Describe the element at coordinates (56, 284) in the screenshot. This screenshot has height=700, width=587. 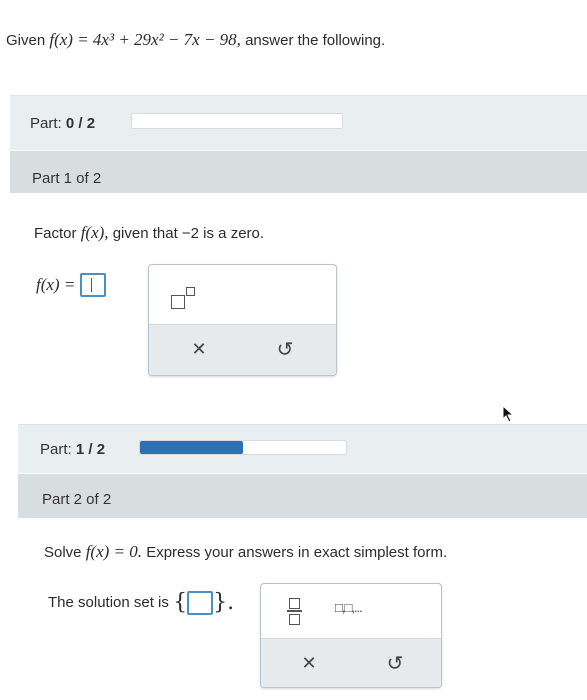
I see `part1-input-label: f(x) =` at that location.